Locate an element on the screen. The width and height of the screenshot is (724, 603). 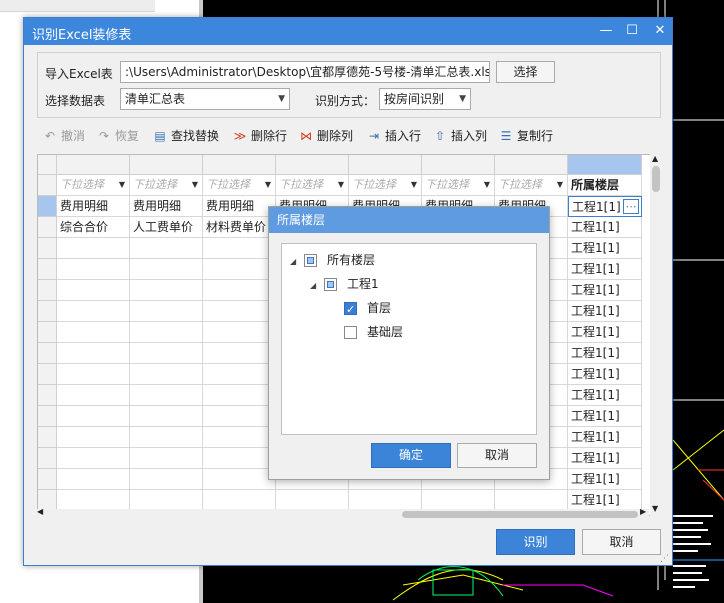
method-select: 按房间识别 ▼ is located at coordinates (425, 99).